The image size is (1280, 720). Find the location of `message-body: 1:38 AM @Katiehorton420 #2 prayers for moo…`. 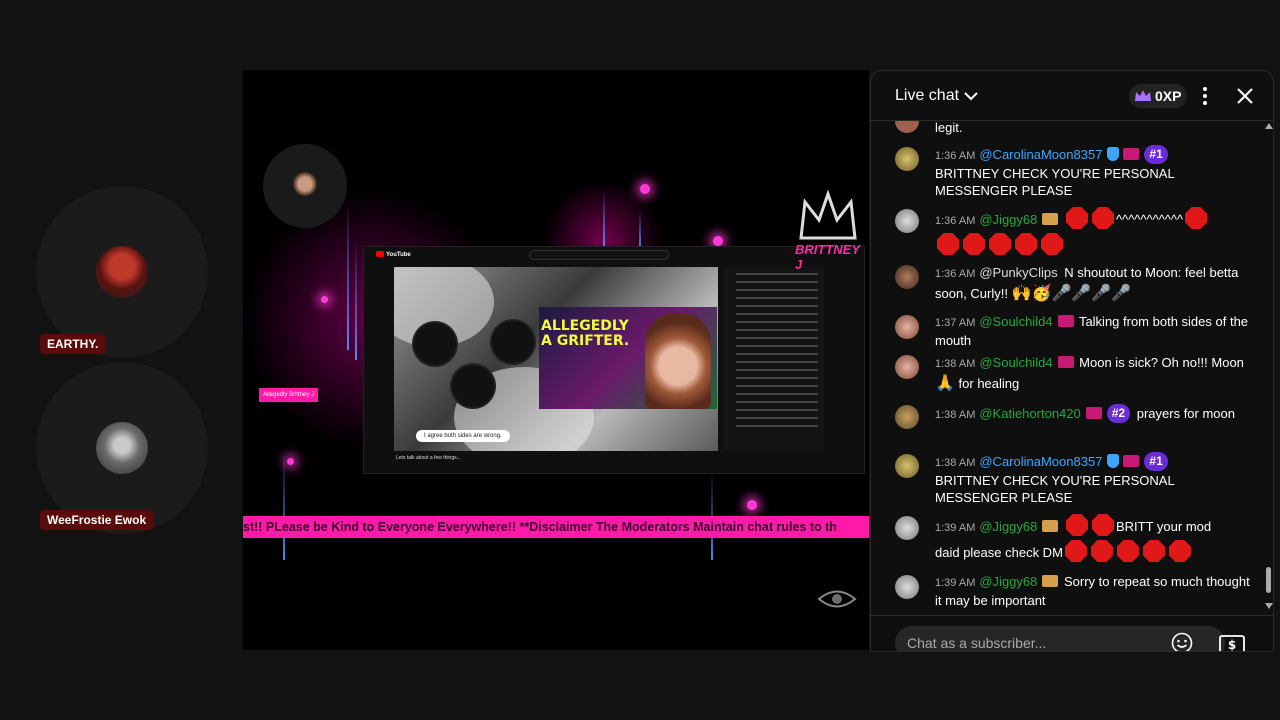

message-body: 1:38 AM @Katiehorton420 #2 prayers for moo… is located at coordinates (1095, 414).